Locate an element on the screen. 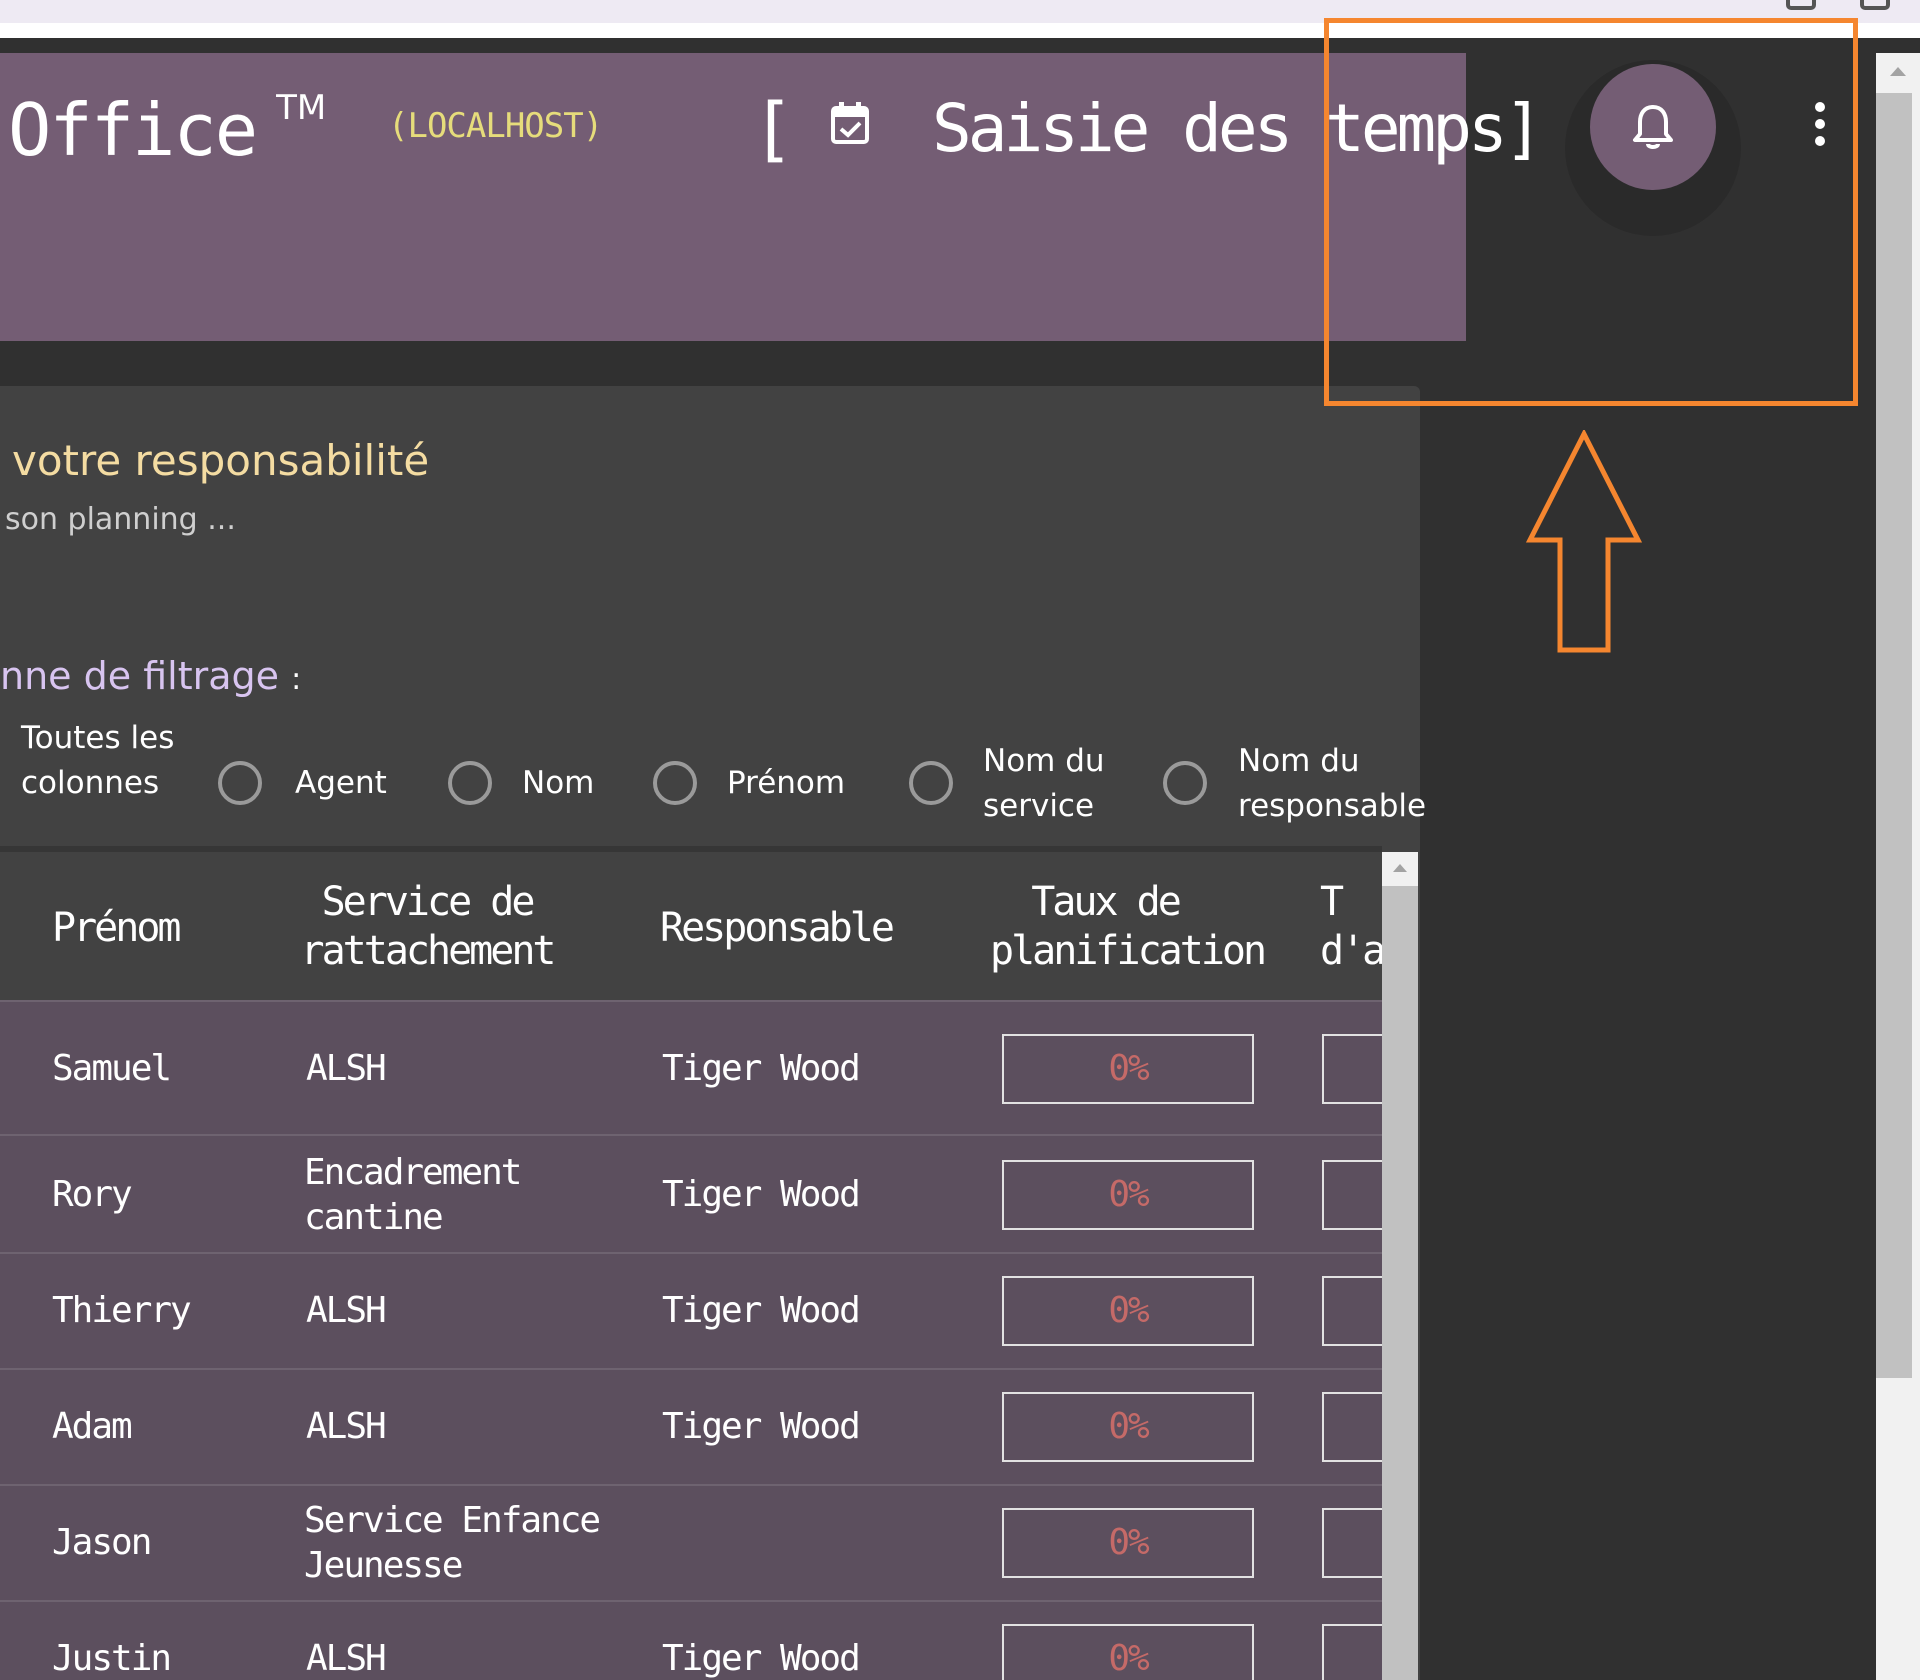 Image resolution: width=1920 pixels, height=1680 pixels. filter-option-nom-label: Nom is located at coordinates (558, 783).